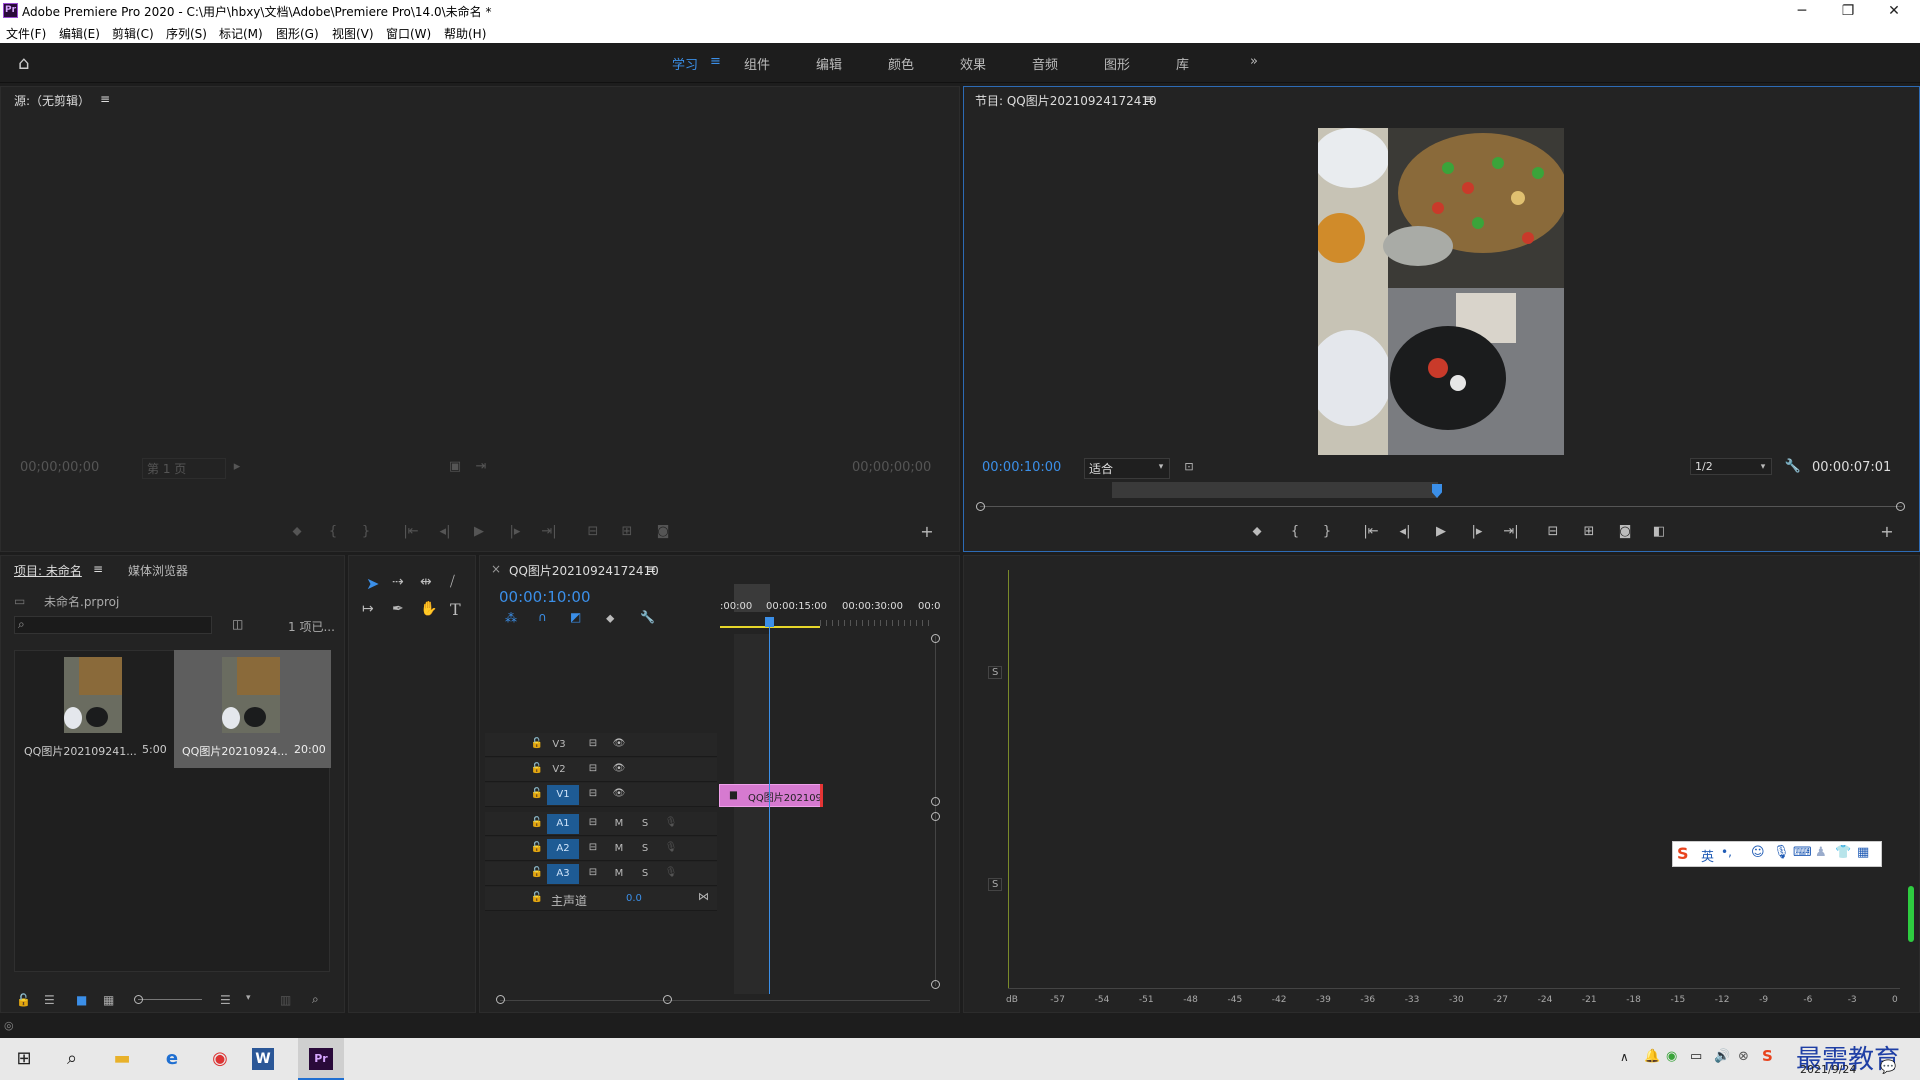 The width and height of the screenshot is (1920, 1080). Describe the element at coordinates (935, 638) in the screenshot. I see `vscroll-handle-top` at that location.